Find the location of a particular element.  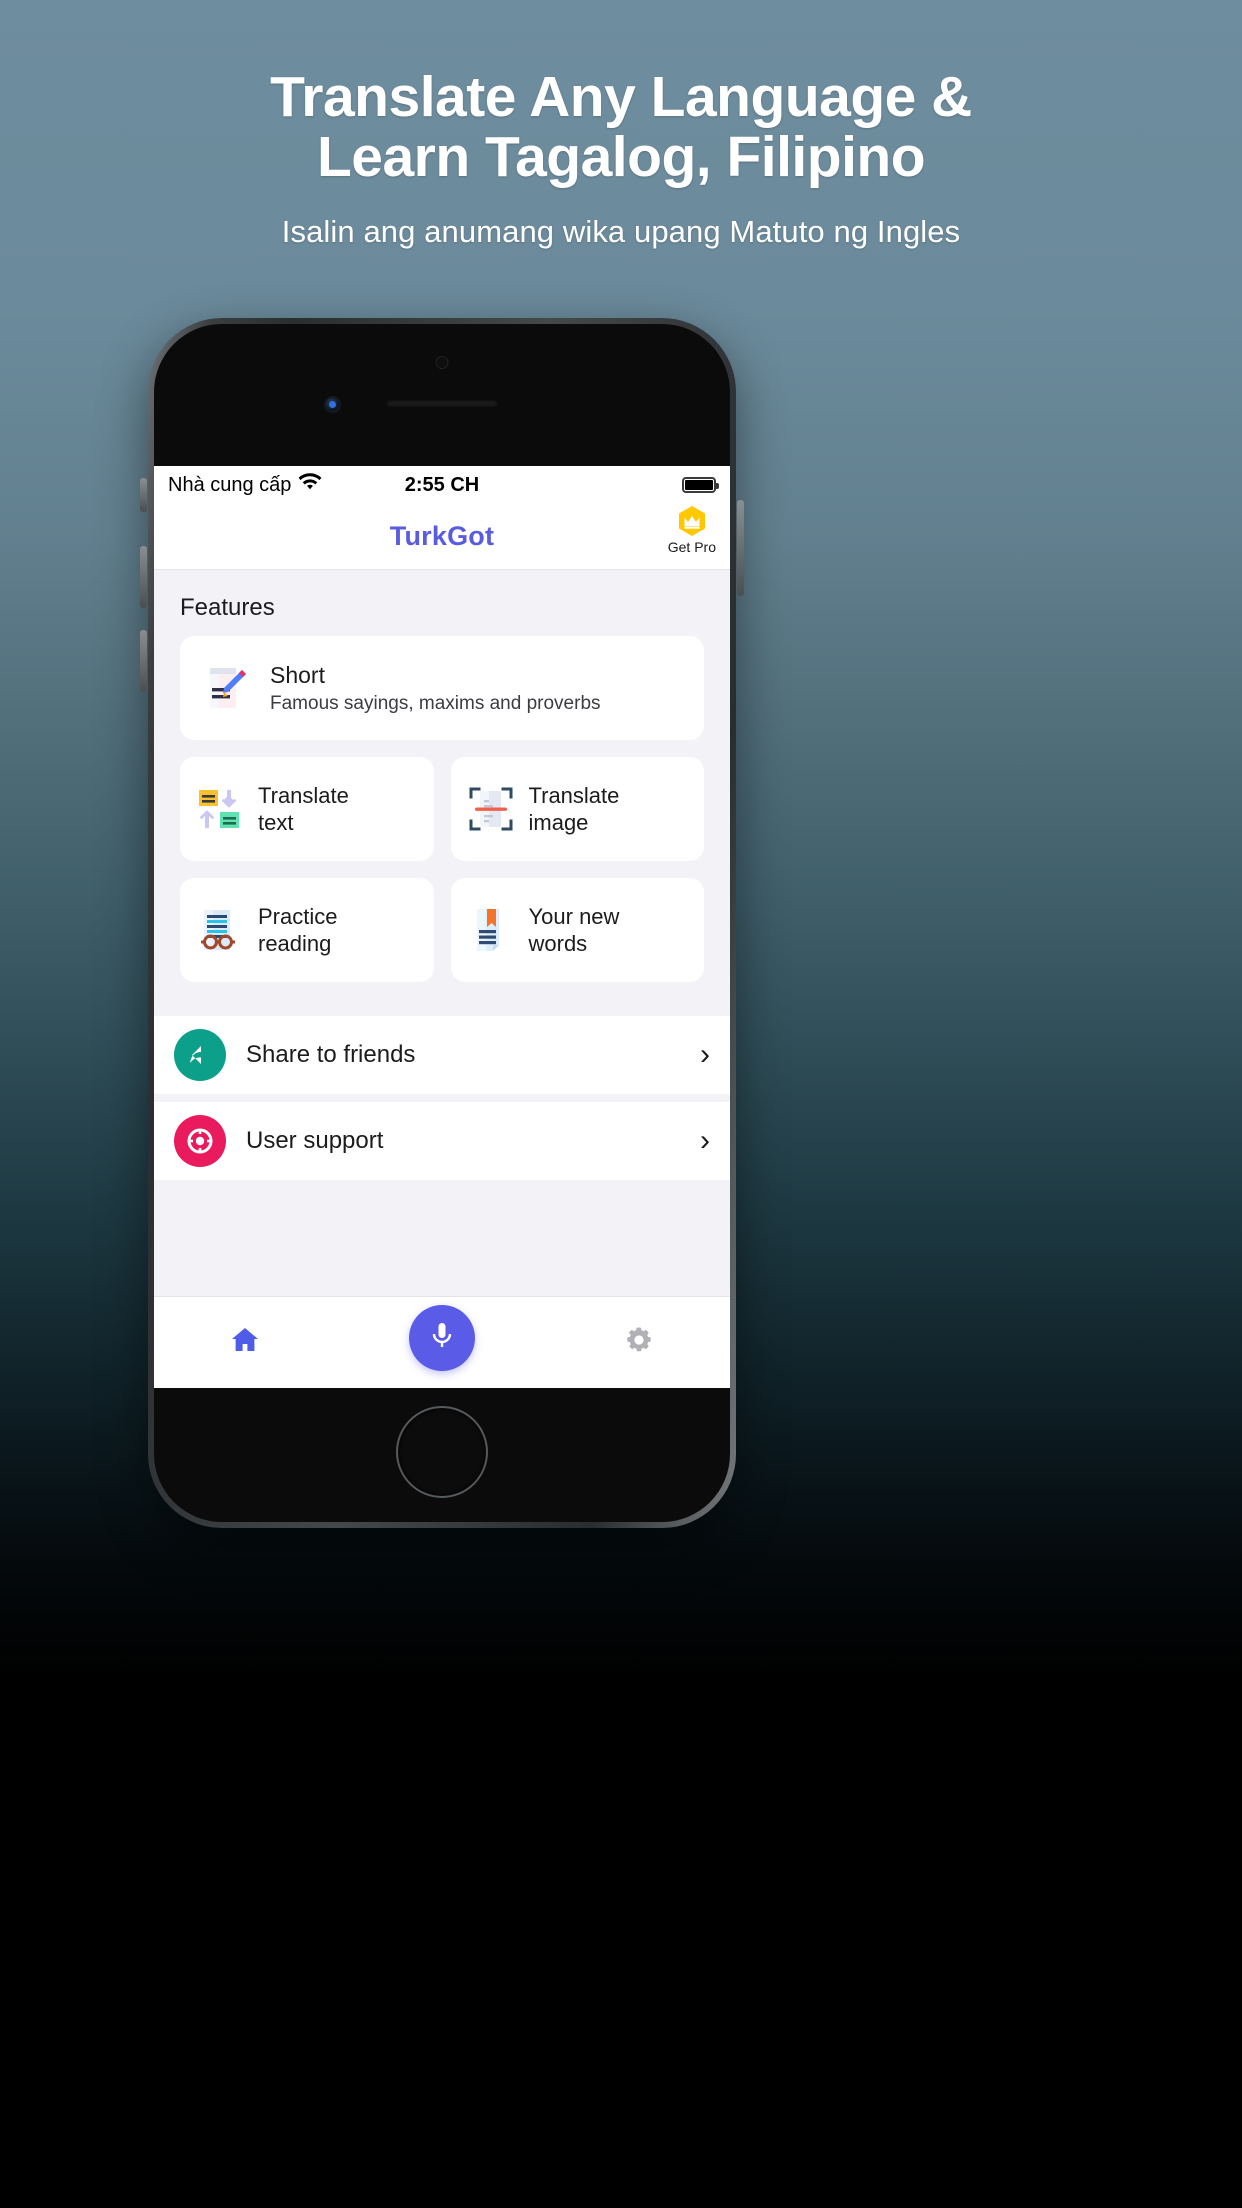

document-pencil-icon is located at coordinates (226, 688).